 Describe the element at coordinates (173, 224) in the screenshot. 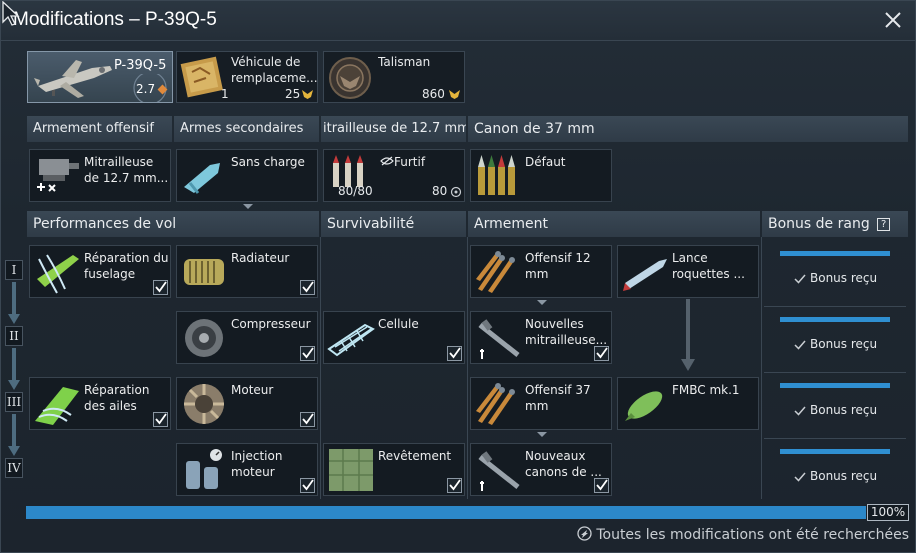

I see `header-flight-performance: Performances de vol` at that location.